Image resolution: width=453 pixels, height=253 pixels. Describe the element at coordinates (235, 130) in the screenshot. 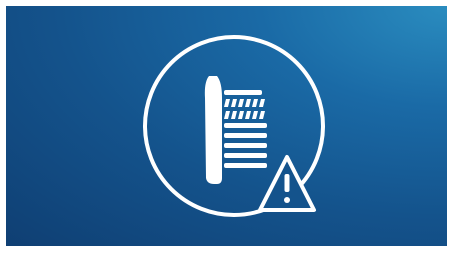

I see `brush-head-icon` at that location.